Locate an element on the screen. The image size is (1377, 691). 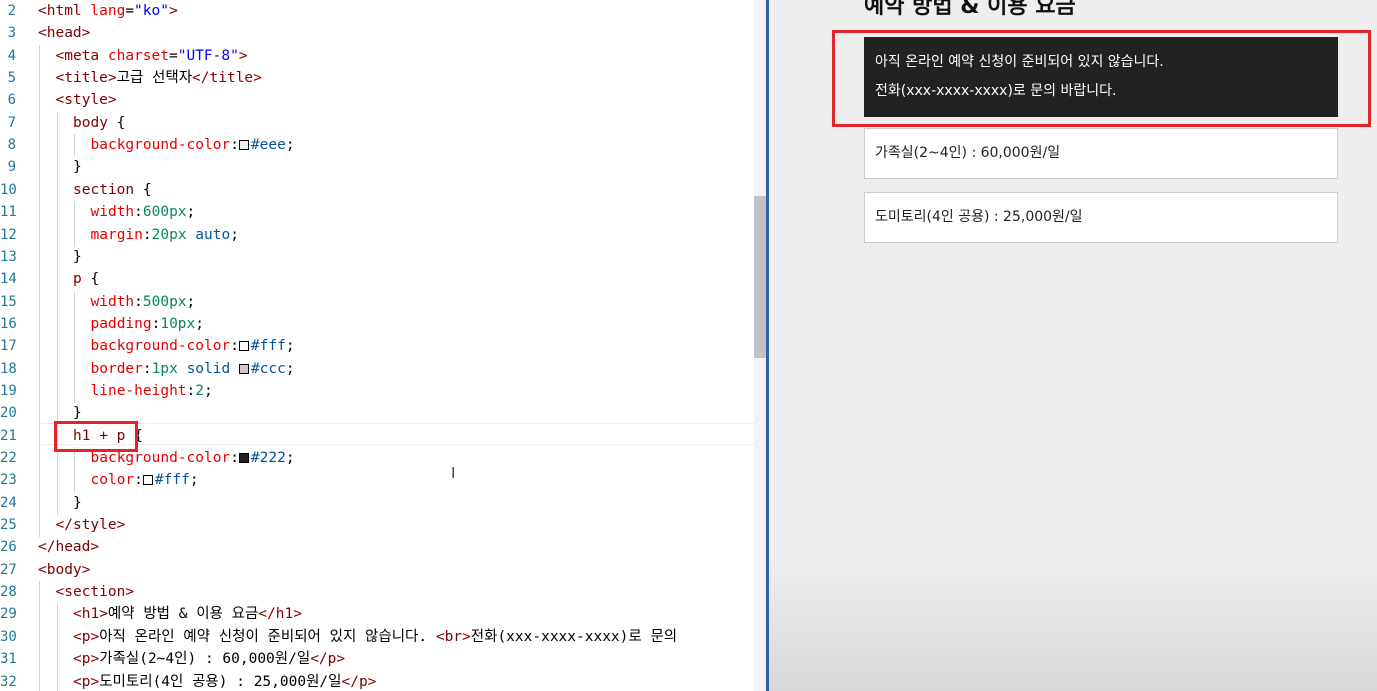
line-number: 24 is located at coordinates (8, 502).